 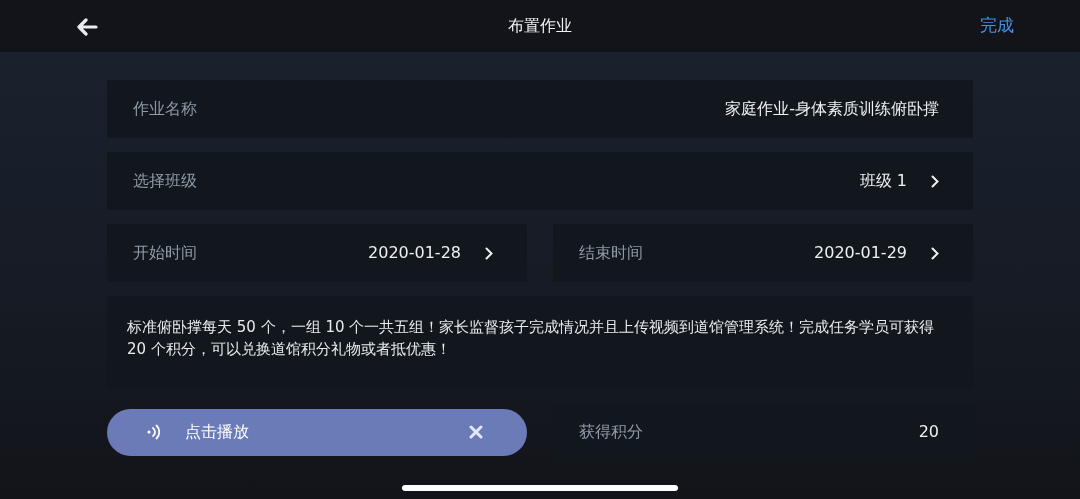 I want to click on field-label: 作业名称, so click(x=165, y=109).